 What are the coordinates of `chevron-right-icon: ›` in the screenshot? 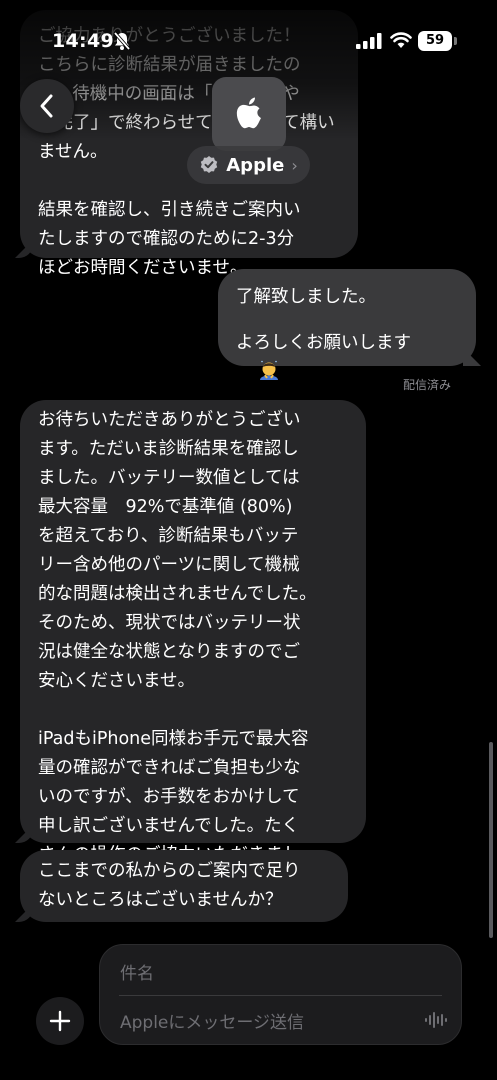 It's located at (294, 165).